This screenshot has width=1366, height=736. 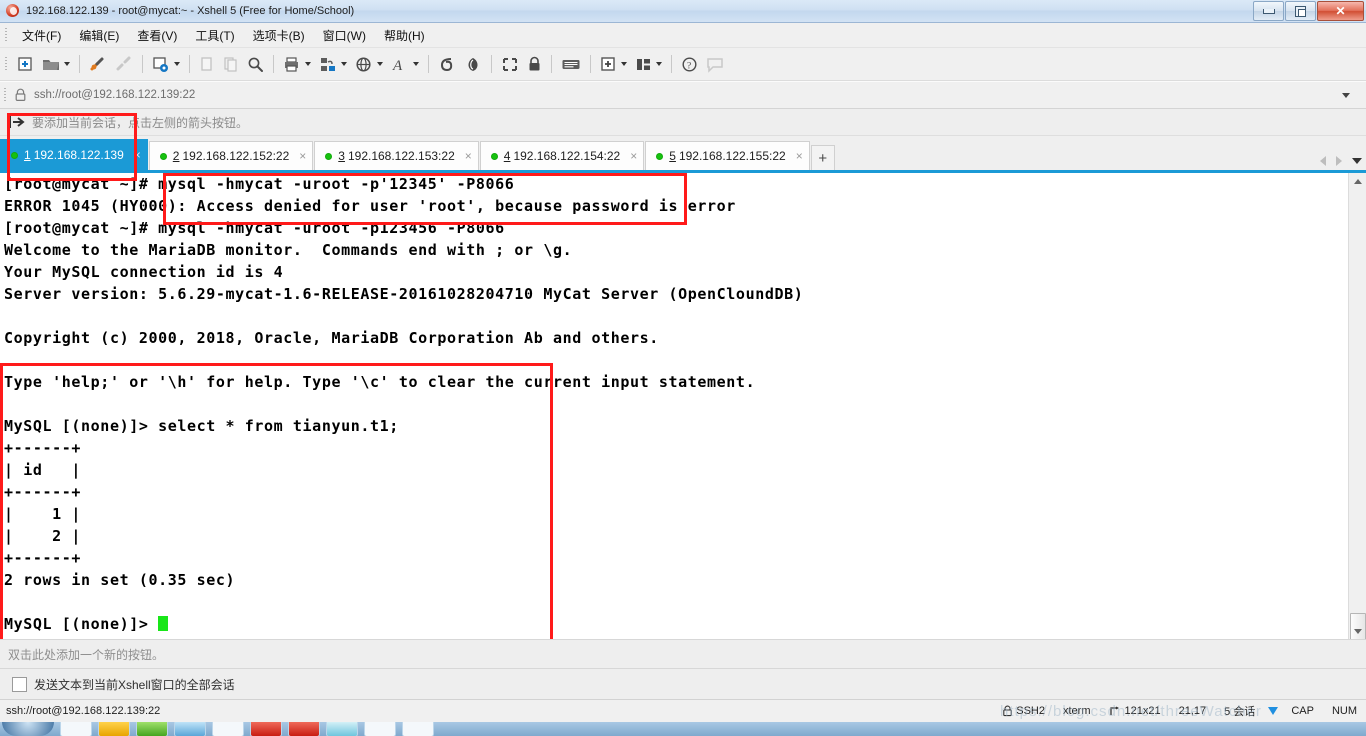 What do you see at coordinates (1273, 711) in the screenshot?
I see `download-arrow-icon` at bounding box center [1273, 711].